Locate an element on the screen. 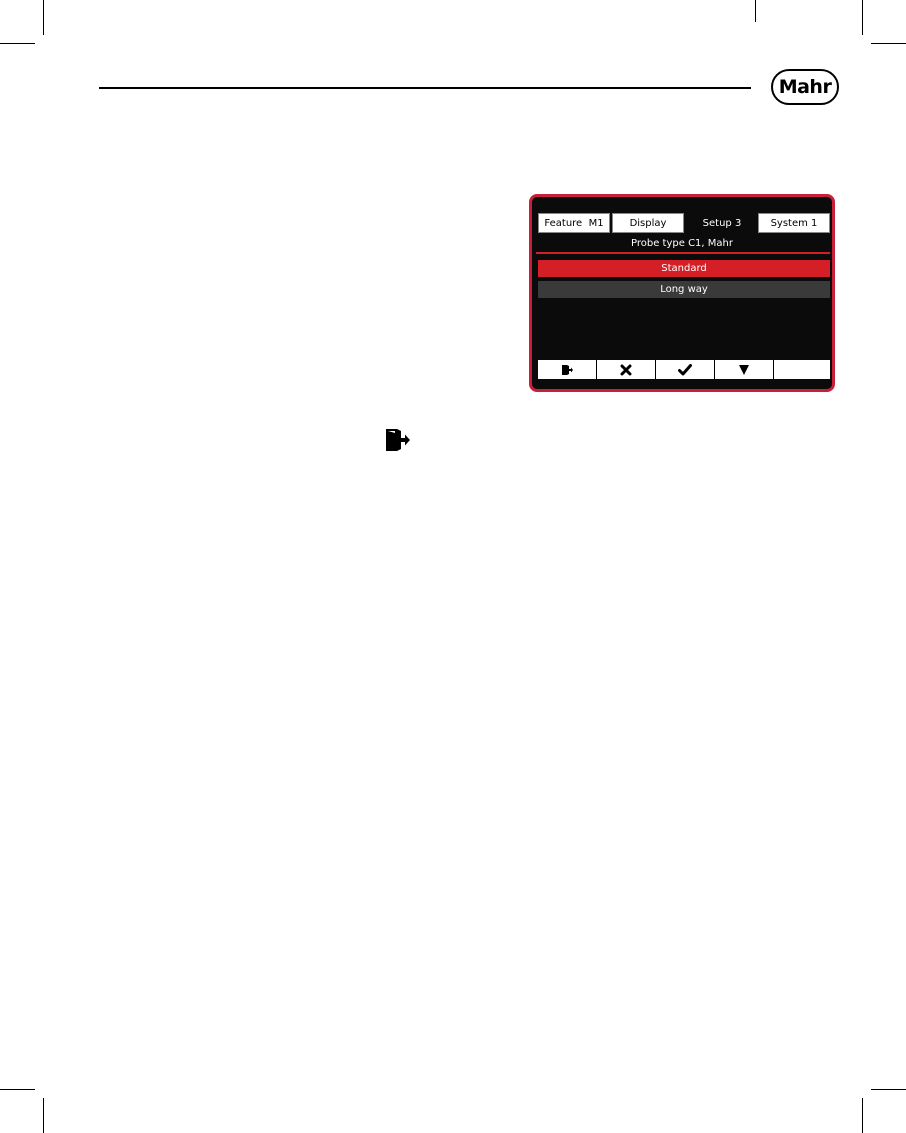  option-label: Long way is located at coordinates (684, 289).